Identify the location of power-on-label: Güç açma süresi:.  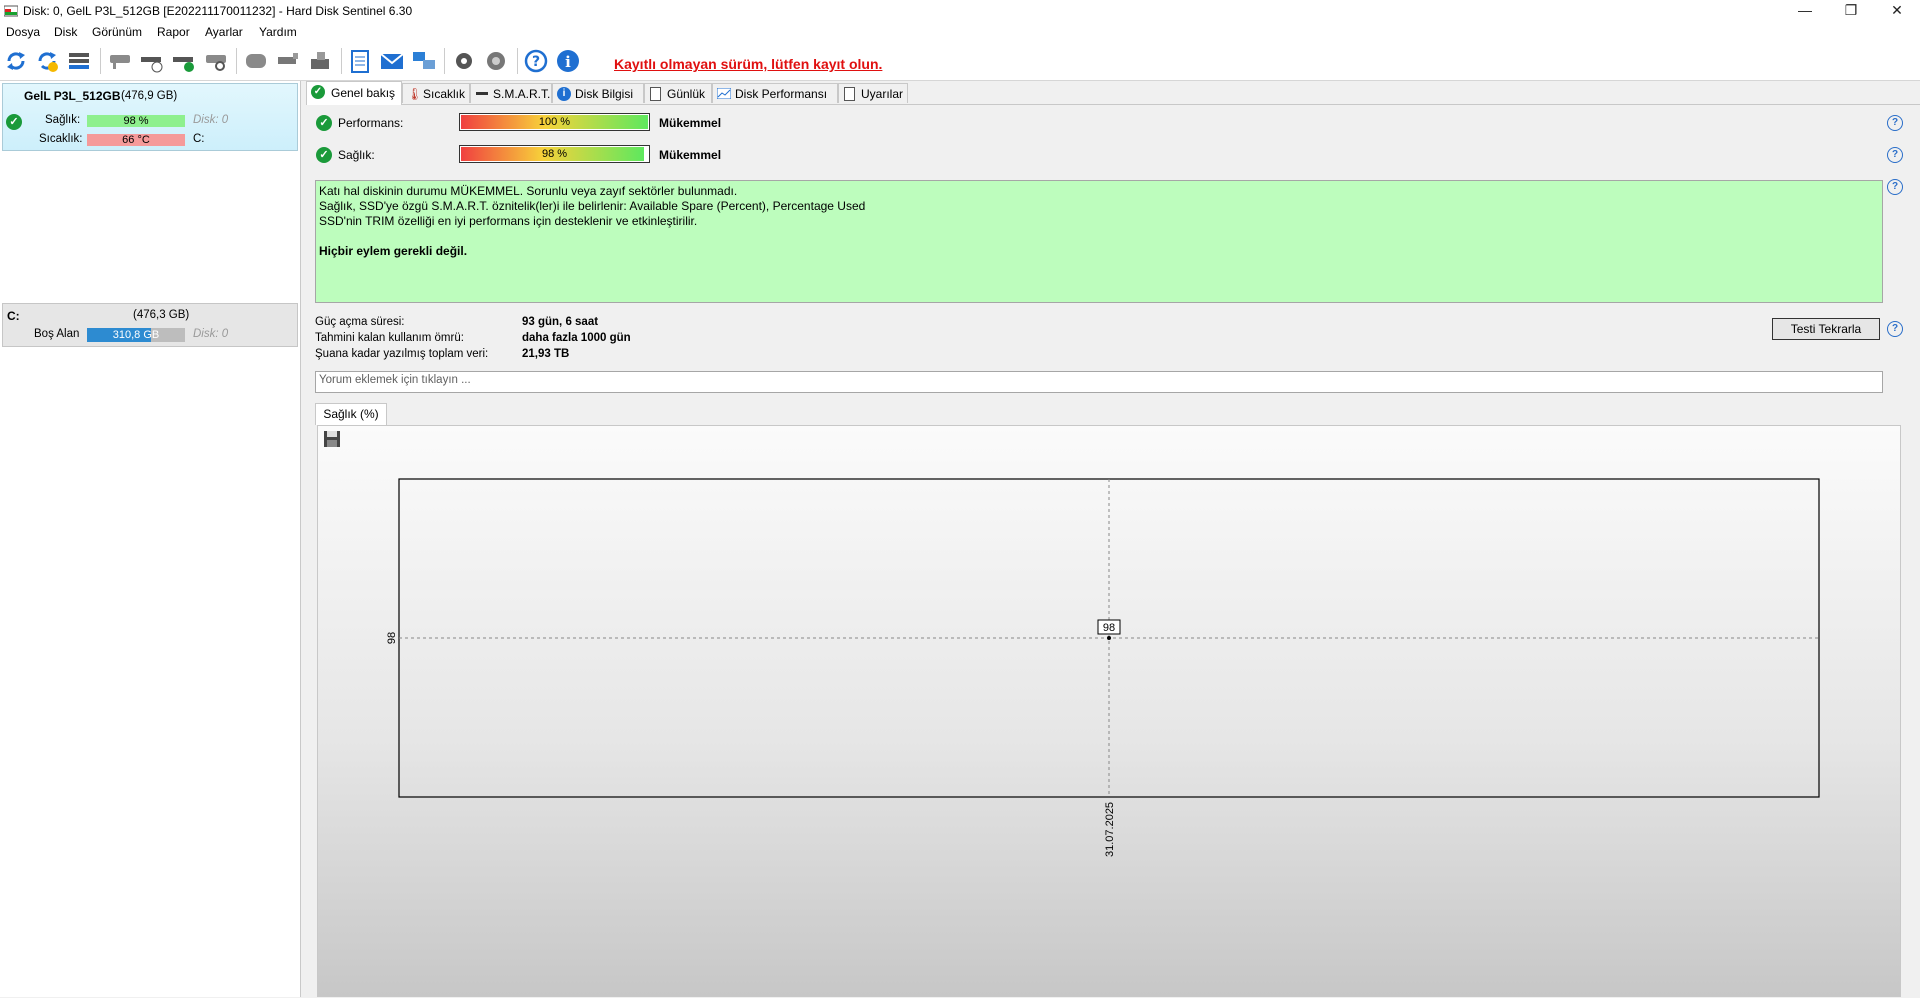
(360, 322).